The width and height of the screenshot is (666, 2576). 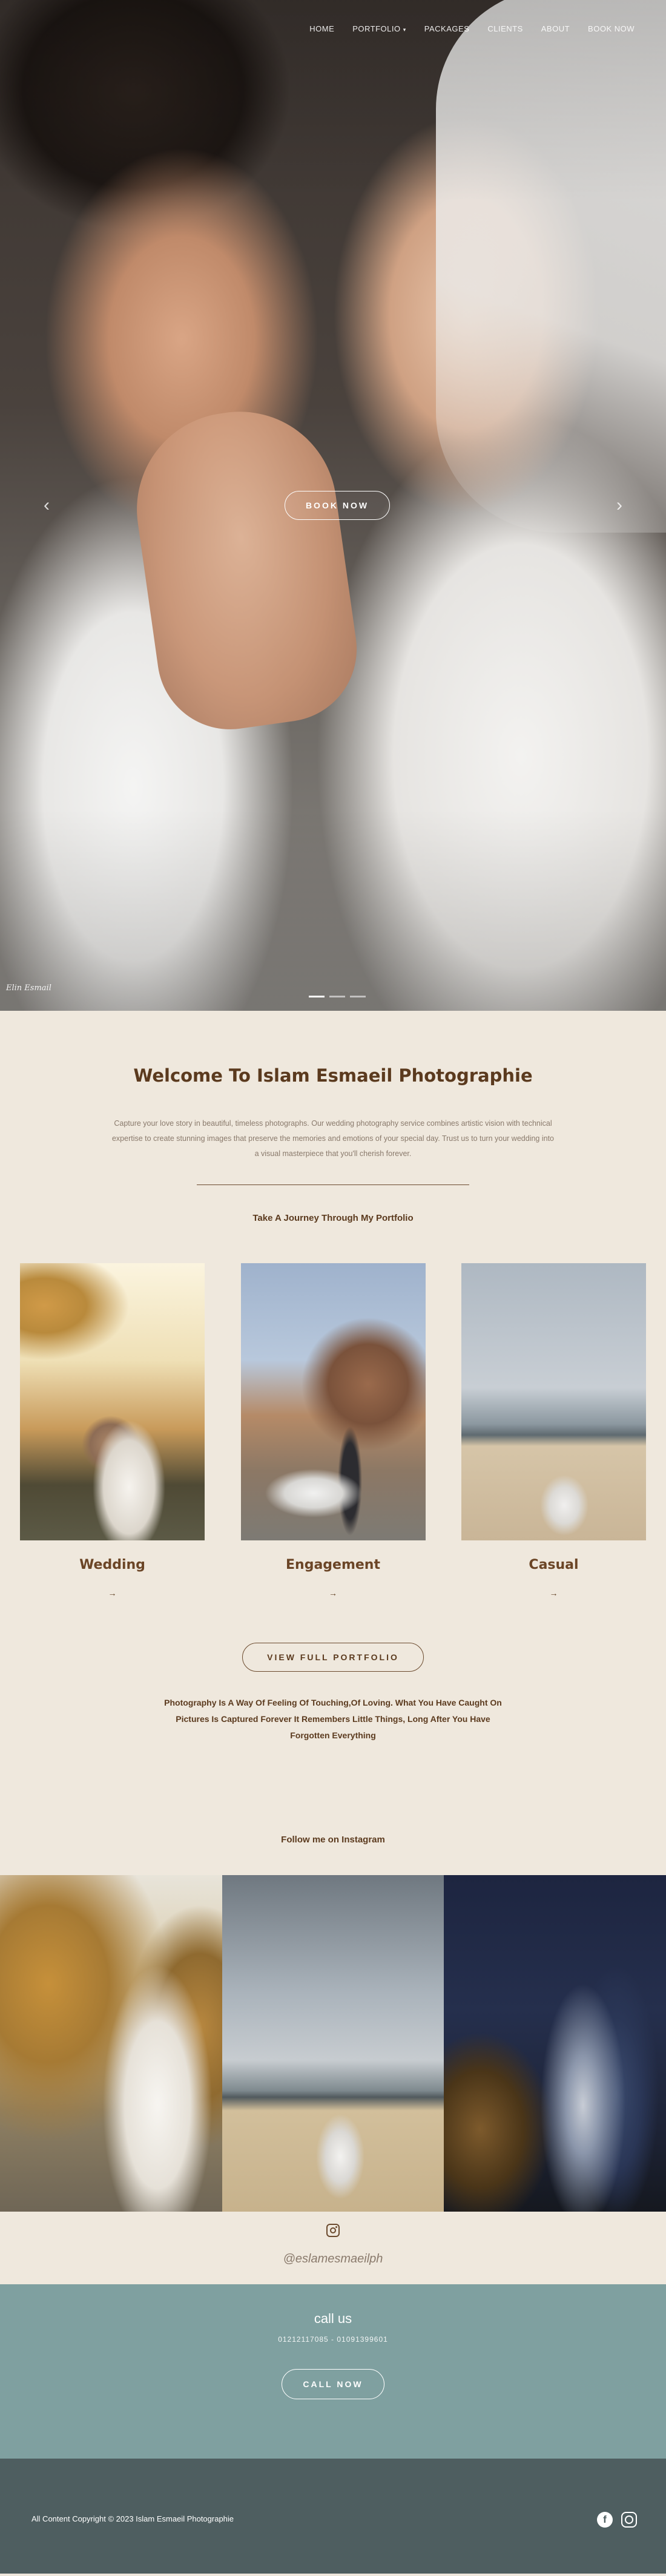 What do you see at coordinates (112, 1401) in the screenshot?
I see `wedding-image` at bounding box center [112, 1401].